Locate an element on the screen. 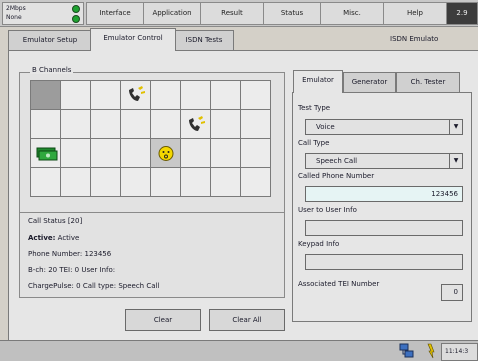 The width and height of the screenshot is (478, 361). tei-number-label: Associated TEI Number is located at coordinates (339, 284).